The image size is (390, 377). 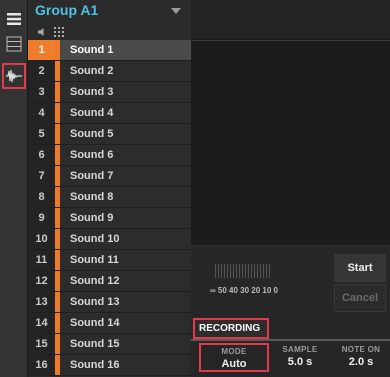 I want to click on sound-row: 5 Sound 5, so click(x=109, y=134).